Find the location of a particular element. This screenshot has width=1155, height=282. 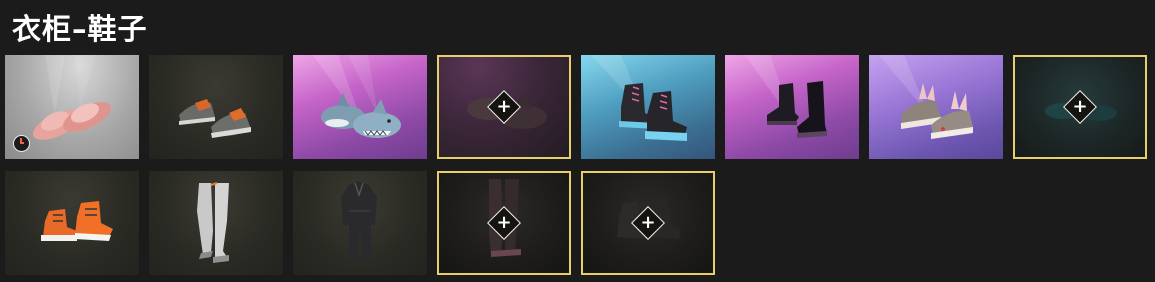

page-title: 衣柜–鞋子 is located at coordinates (80, 29).